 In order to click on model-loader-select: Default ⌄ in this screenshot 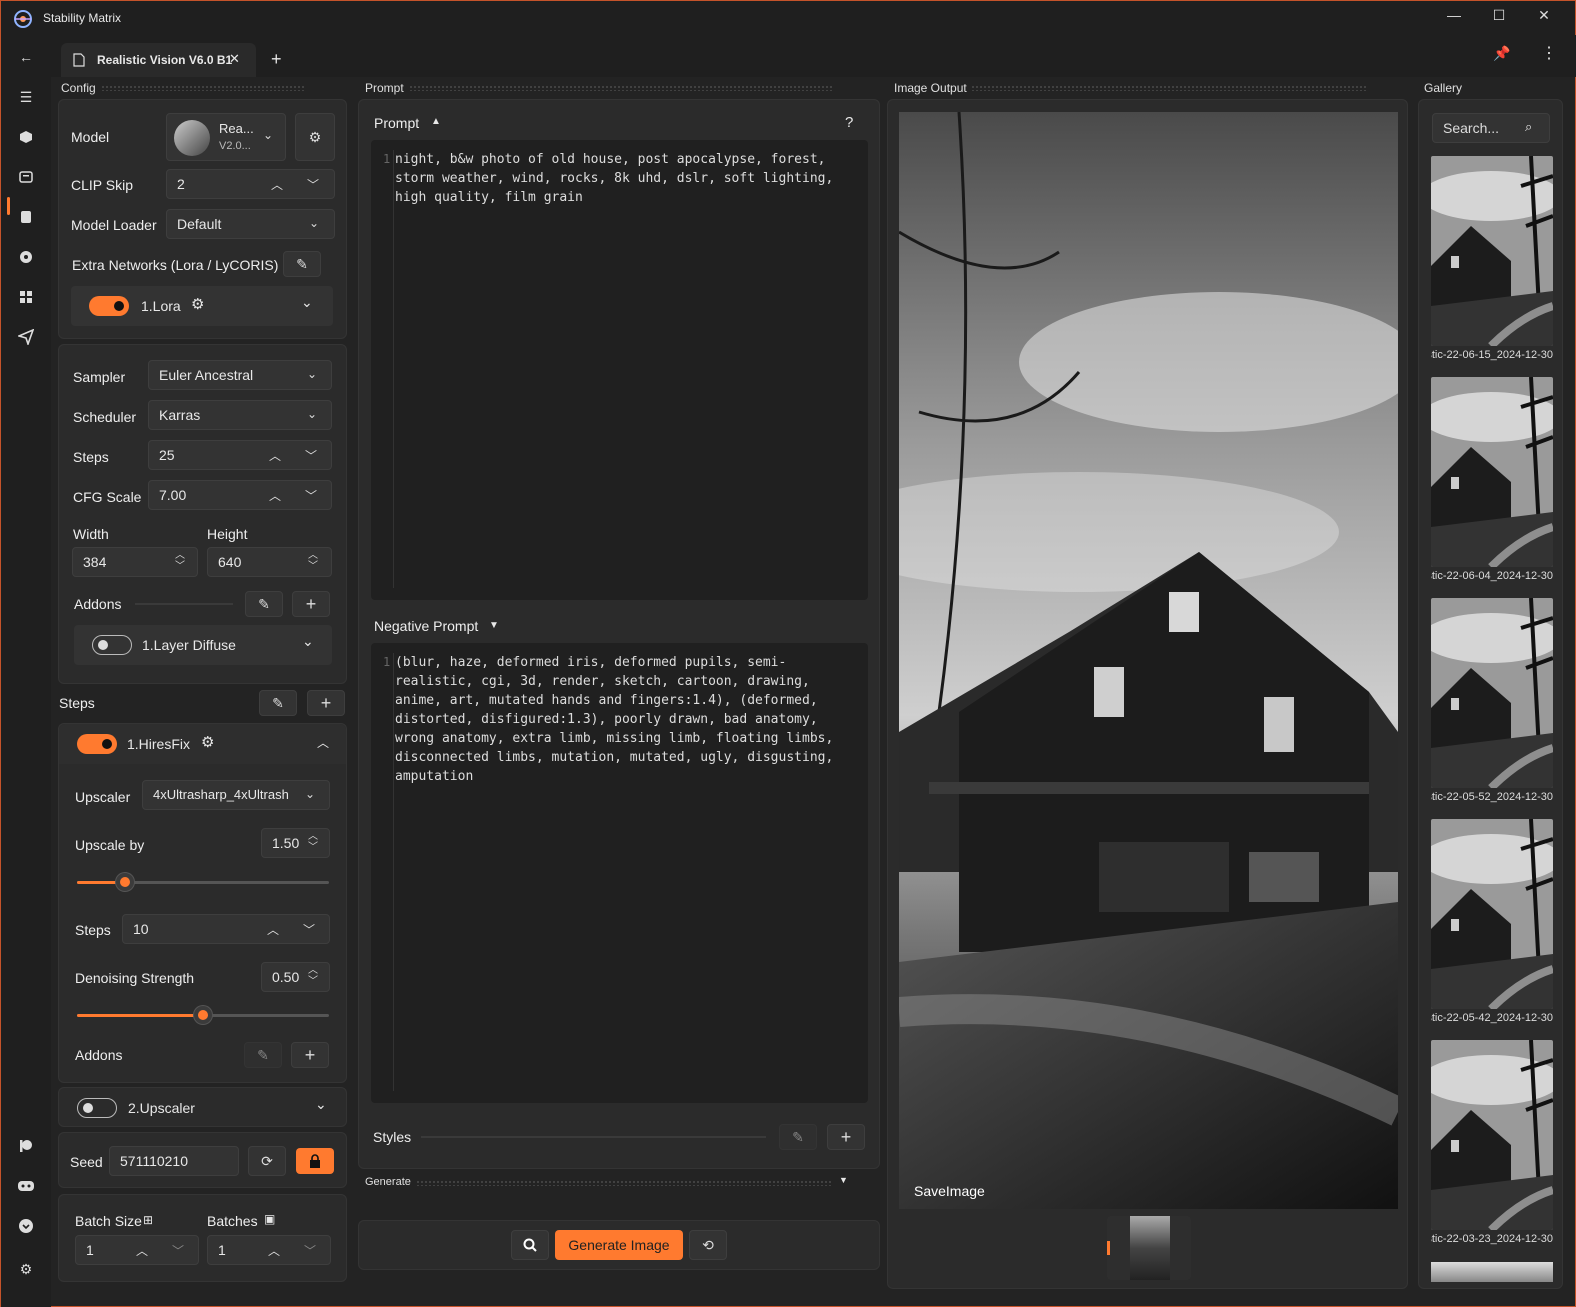, I will do `click(250, 224)`.